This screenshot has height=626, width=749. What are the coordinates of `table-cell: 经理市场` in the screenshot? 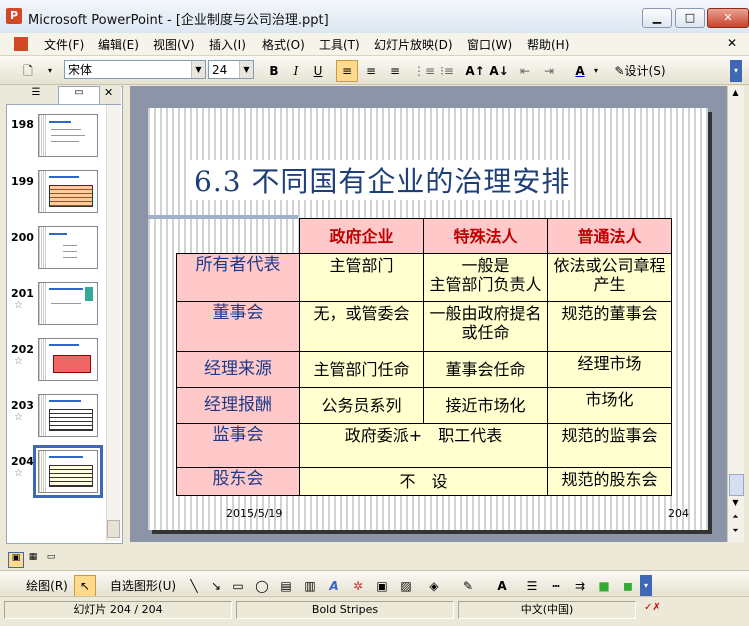 It's located at (609, 369).